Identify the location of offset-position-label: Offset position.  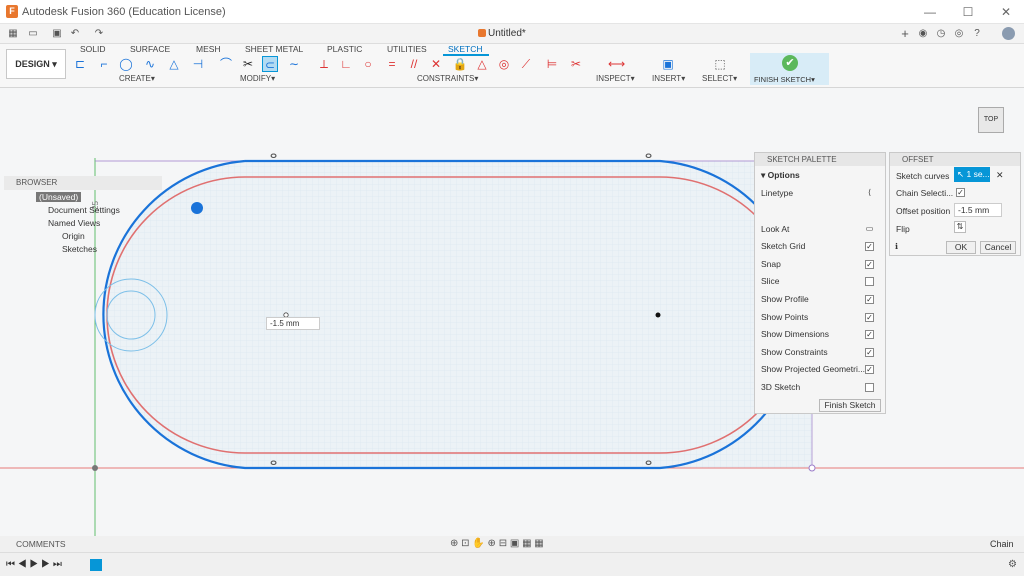
(923, 211).